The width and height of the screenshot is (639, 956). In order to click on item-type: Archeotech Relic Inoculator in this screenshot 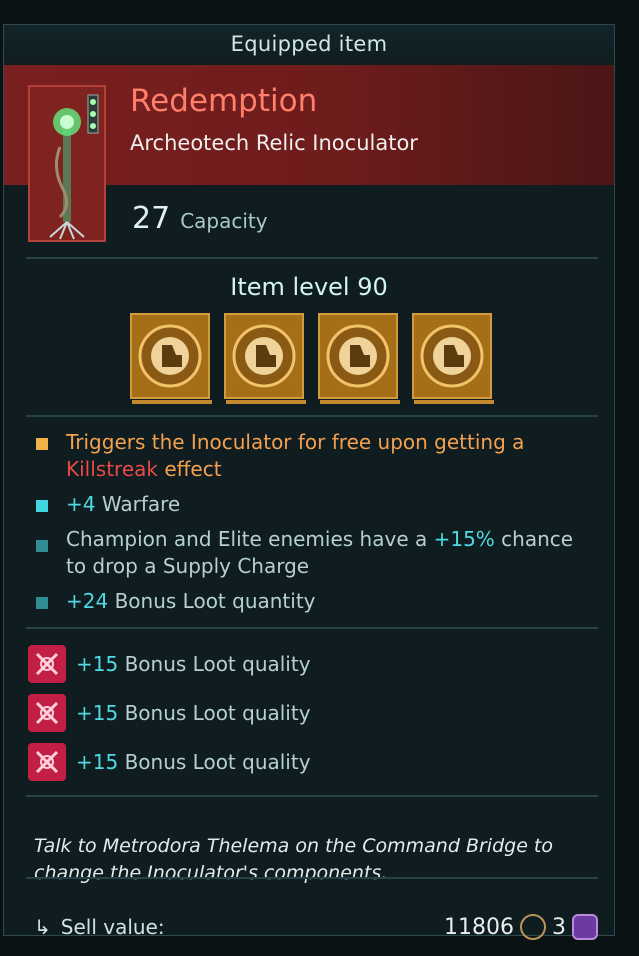, I will do `click(274, 143)`.